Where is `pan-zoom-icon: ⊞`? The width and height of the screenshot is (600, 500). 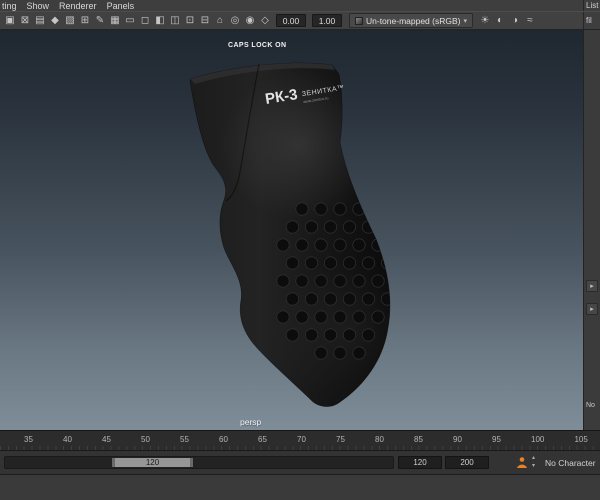 pan-zoom-icon: ⊞ is located at coordinates (85, 20).